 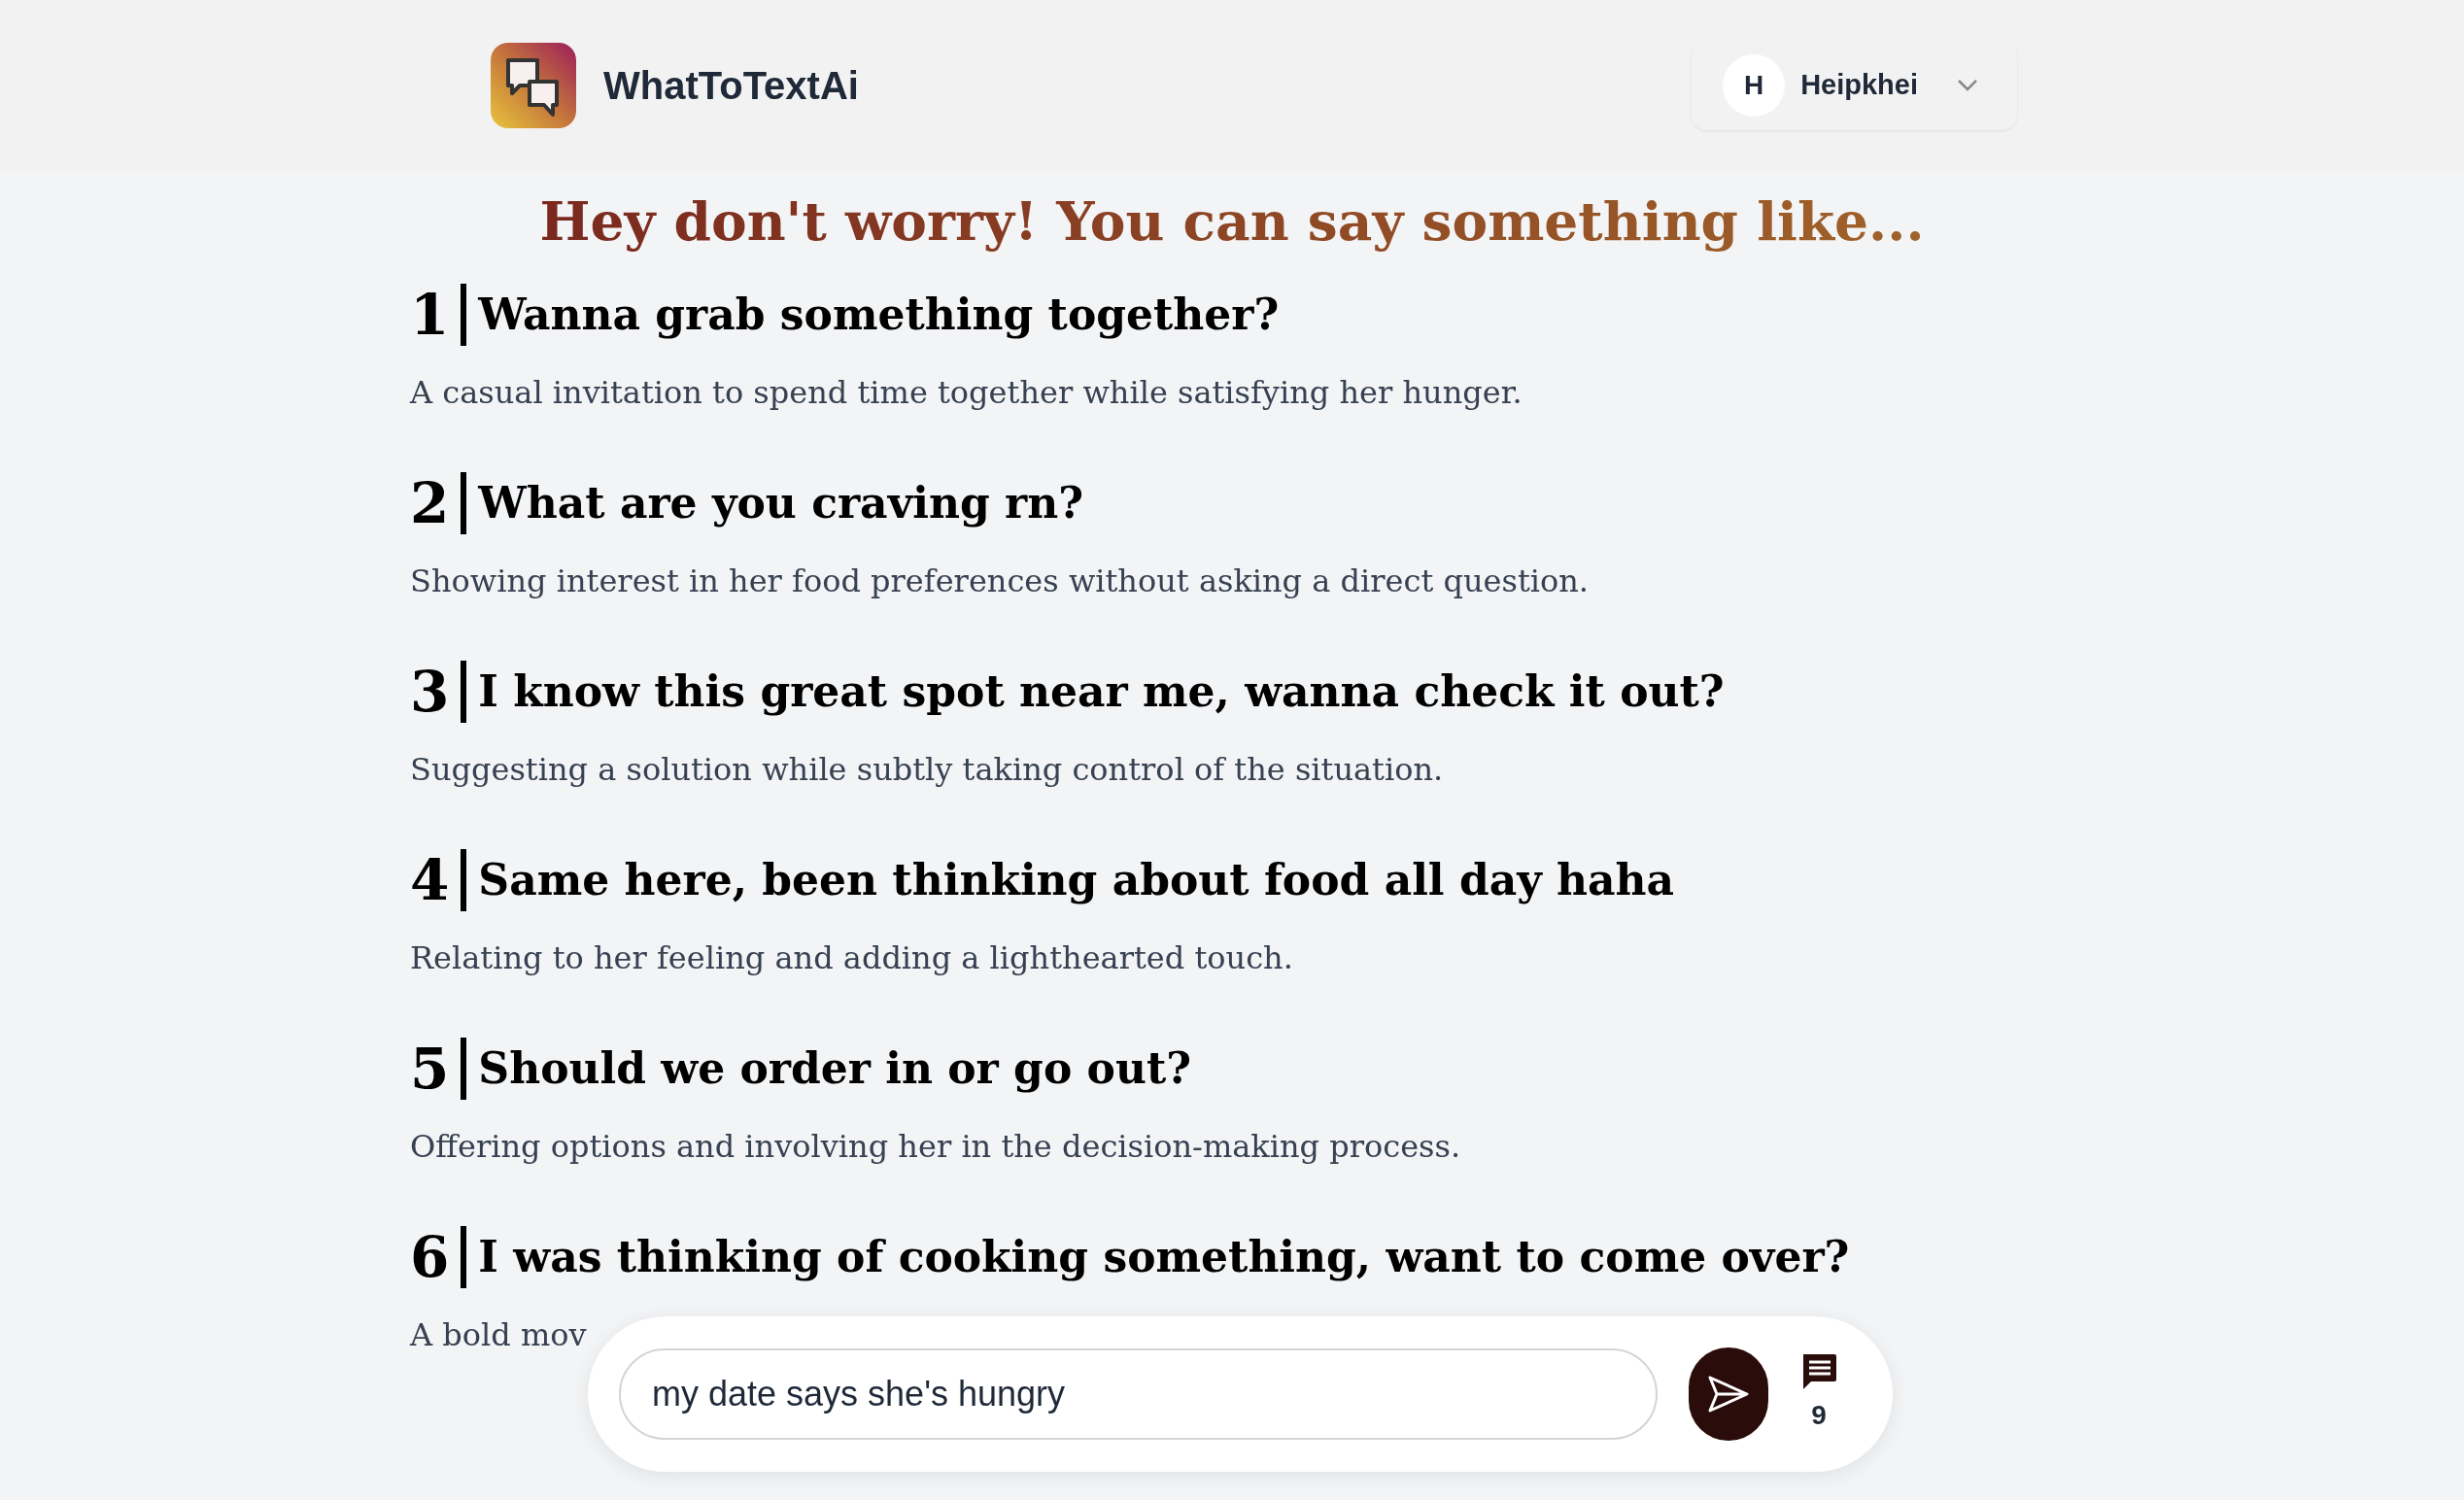 I want to click on message-count-button: 9, so click(x=1818, y=1394).